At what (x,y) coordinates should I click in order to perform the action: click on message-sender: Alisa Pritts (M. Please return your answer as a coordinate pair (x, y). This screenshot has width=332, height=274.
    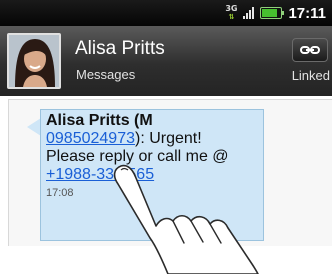
    Looking at the image, I should click on (99, 120).